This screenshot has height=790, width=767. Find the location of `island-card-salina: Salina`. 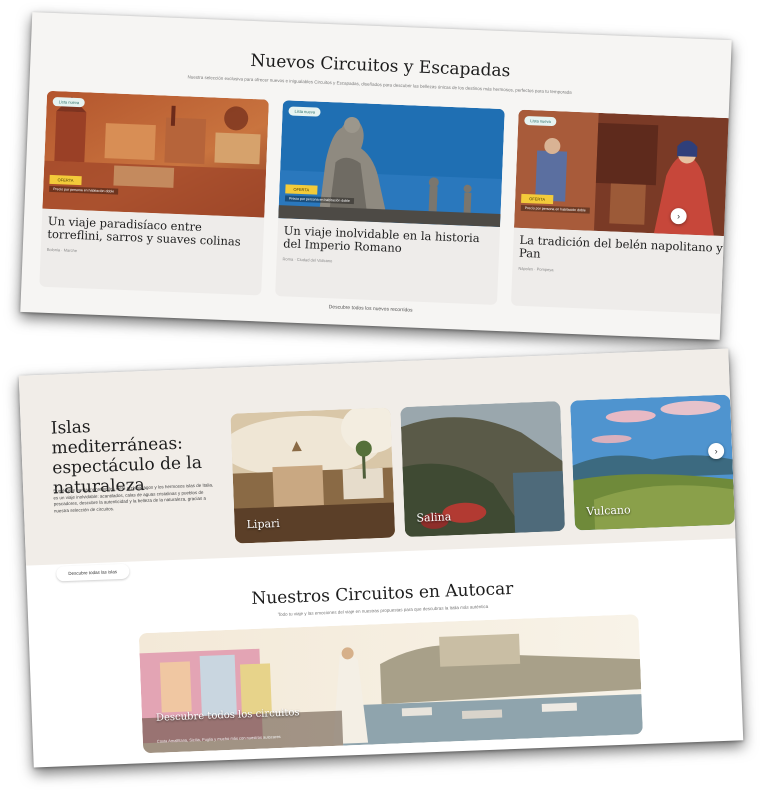

island-card-salina: Salina is located at coordinates (483, 469).